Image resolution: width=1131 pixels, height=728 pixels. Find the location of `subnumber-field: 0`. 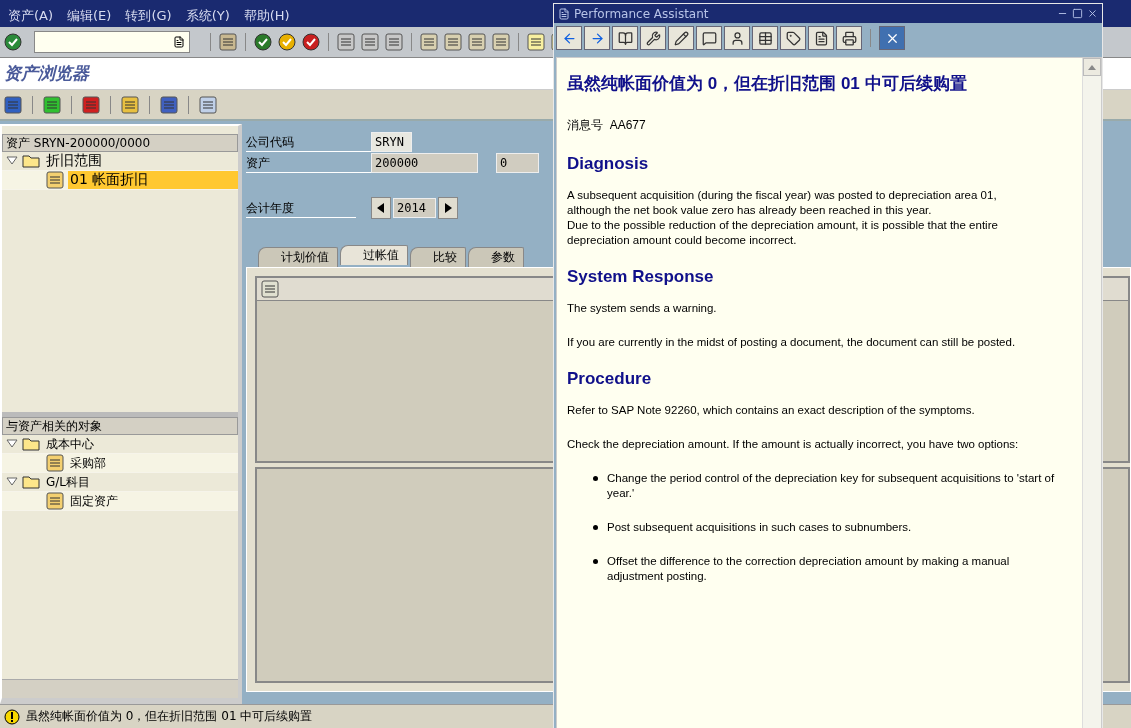

subnumber-field: 0 is located at coordinates (517, 163).